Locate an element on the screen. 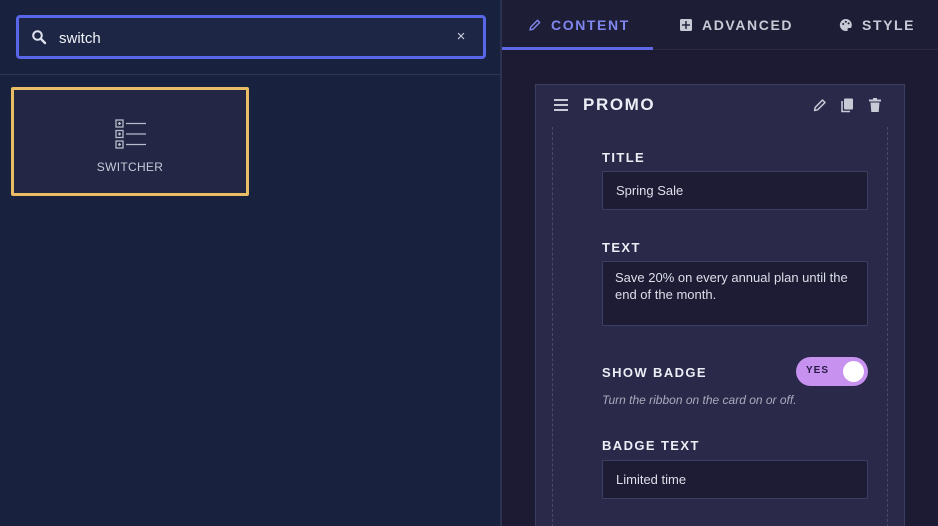  search-icon is located at coordinates (39, 37).